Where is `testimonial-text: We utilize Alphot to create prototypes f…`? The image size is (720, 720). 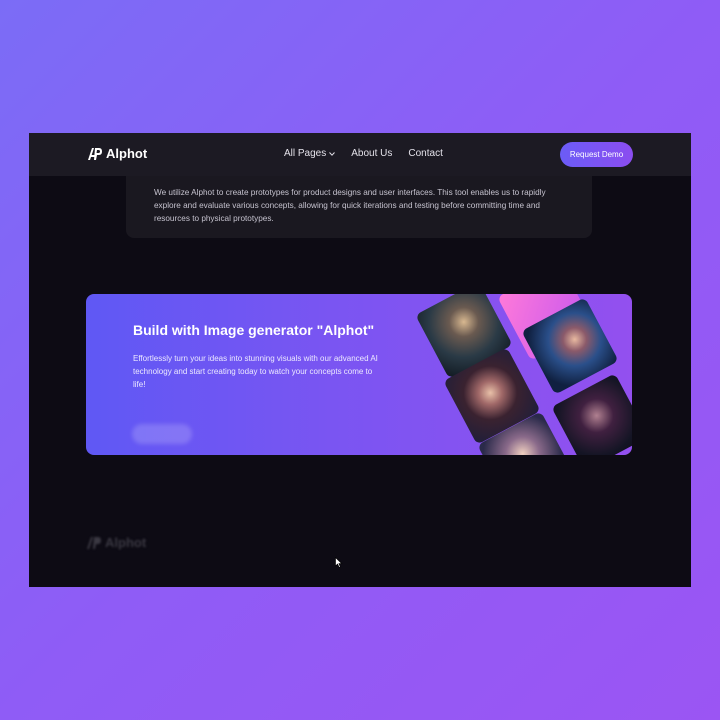 testimonial-text: We utilize Alphot to create prototypes f… is located at coordinates (350, 205).